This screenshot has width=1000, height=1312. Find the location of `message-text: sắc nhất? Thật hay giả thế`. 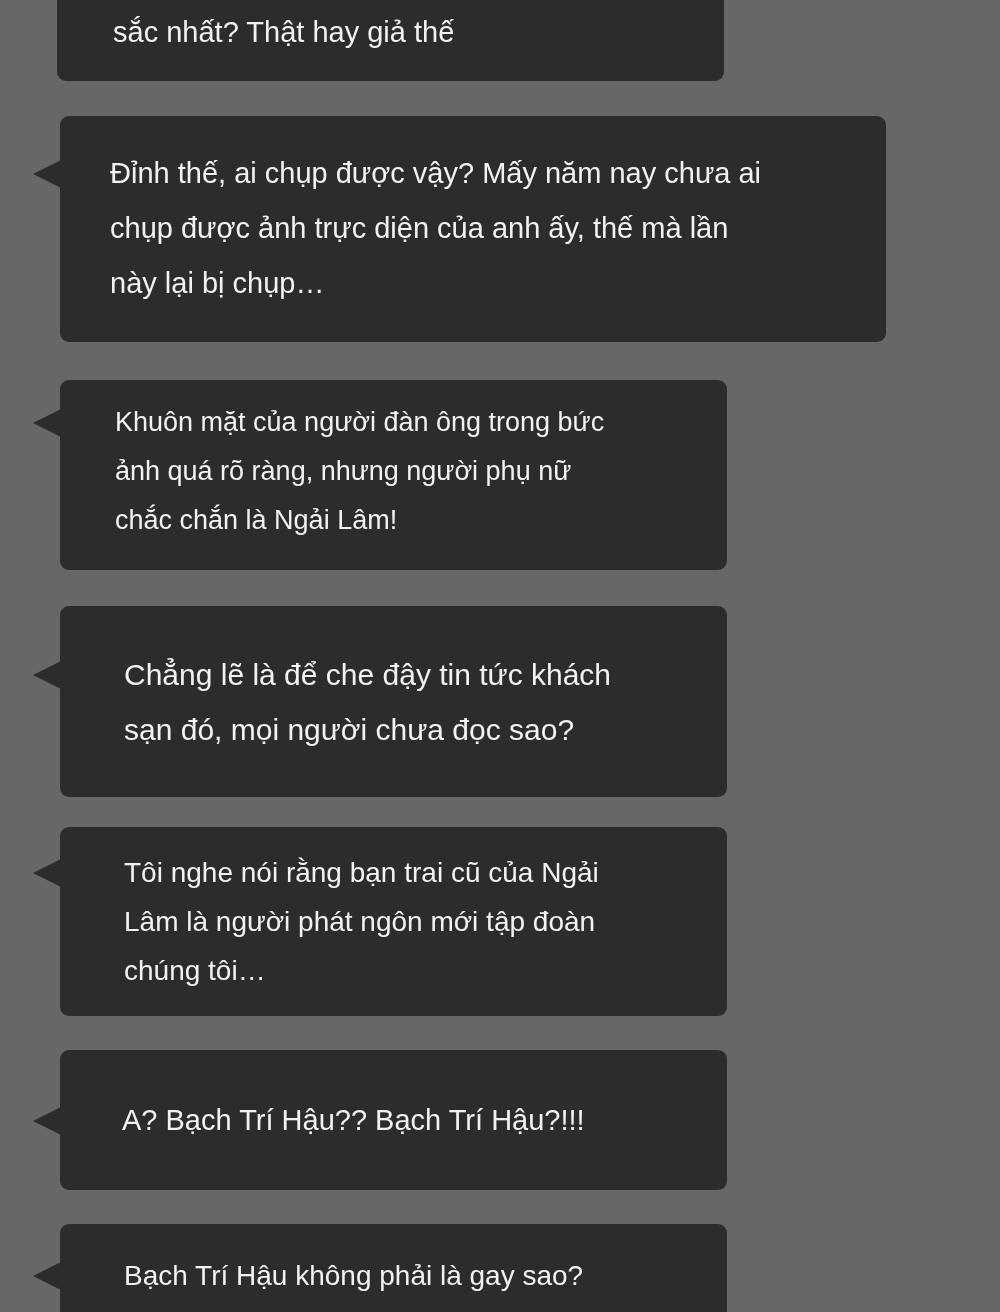

message-text: sắc nhất? Thật hay giả thế is located at coordinates (284, 32).